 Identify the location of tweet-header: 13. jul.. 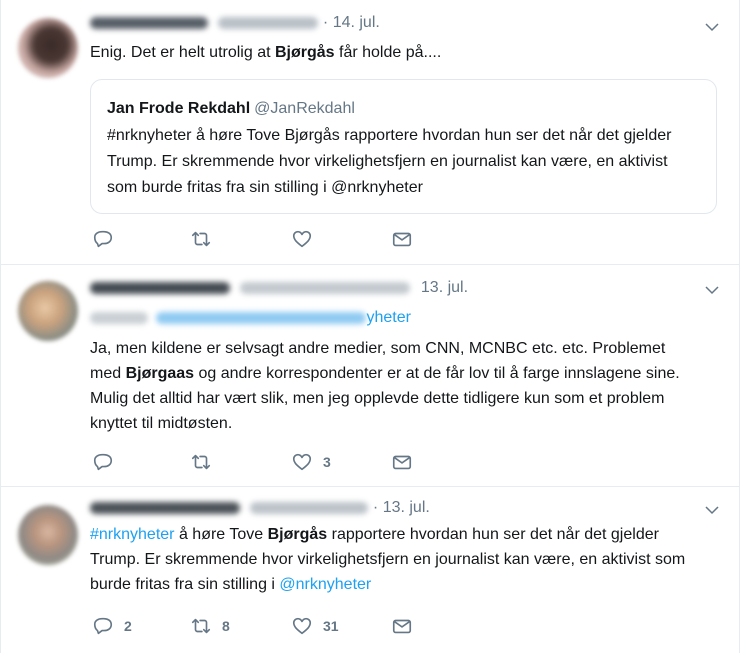
(394, 290).